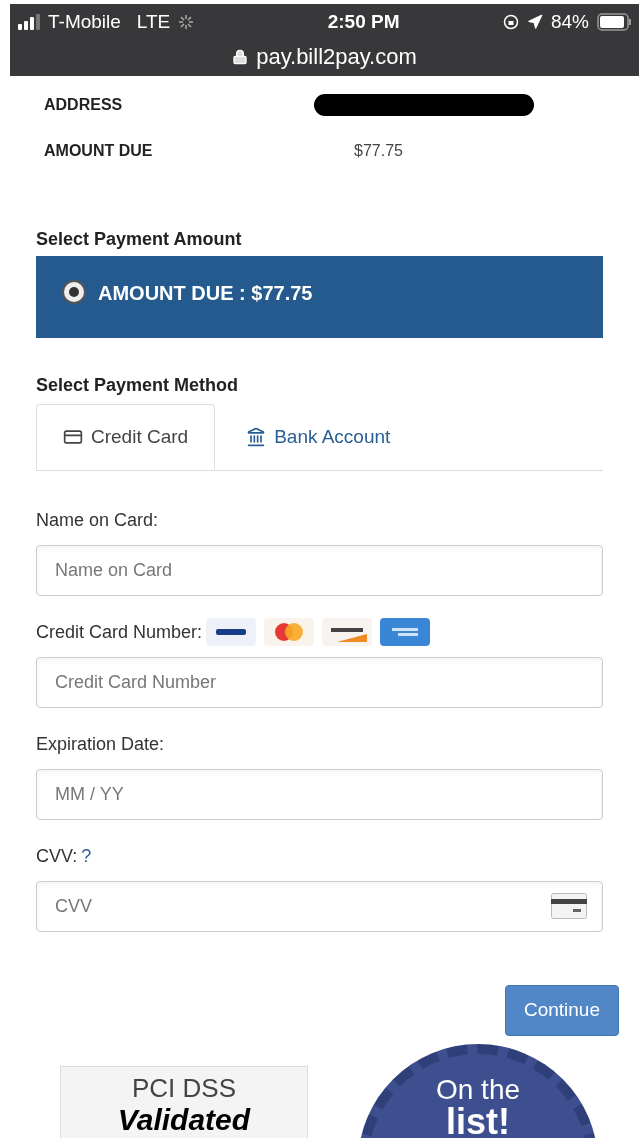 This screenshot has width=639, height=1138. What do you see at coordinates (378, 151) in the screenshot?
I see `summary-value: $77.75` at bounding box center [378, 151].